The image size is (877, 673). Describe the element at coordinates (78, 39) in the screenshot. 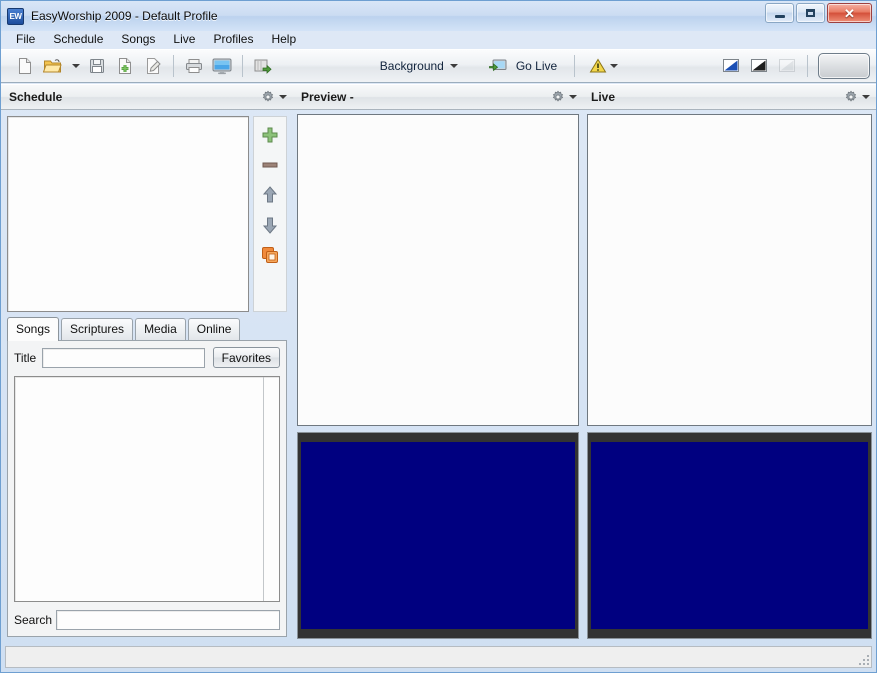

I see `menu-item-schedule: Schedule` at that location.